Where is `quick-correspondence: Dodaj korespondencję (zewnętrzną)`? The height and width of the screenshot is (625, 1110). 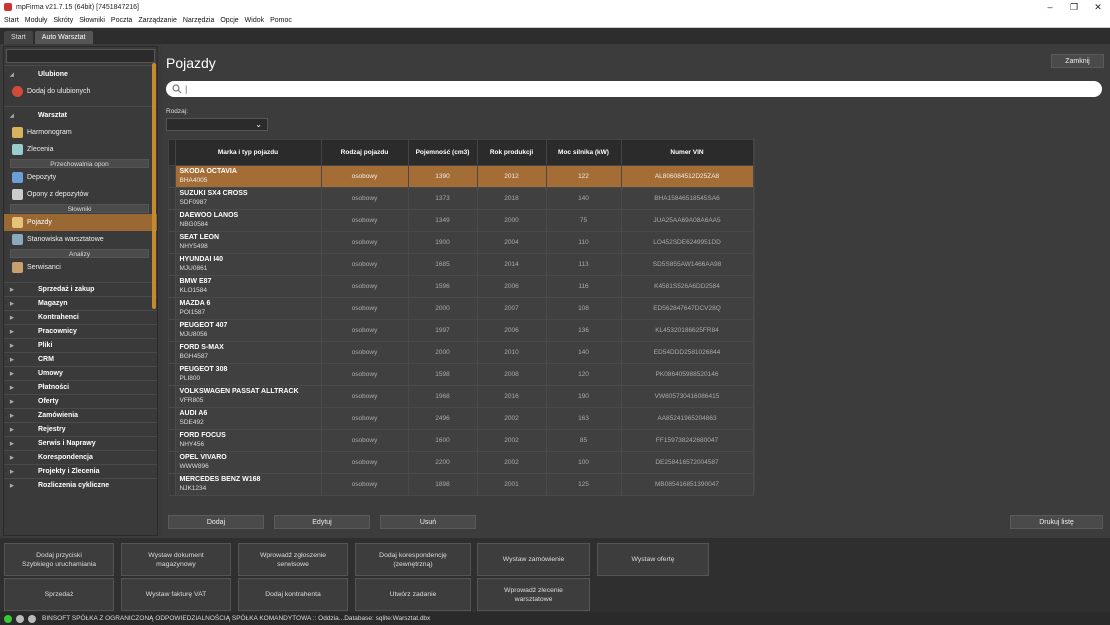 quick-correspondence: Dodaj korespondencję (zewnętrzną) is located at coordinates (413, 559).